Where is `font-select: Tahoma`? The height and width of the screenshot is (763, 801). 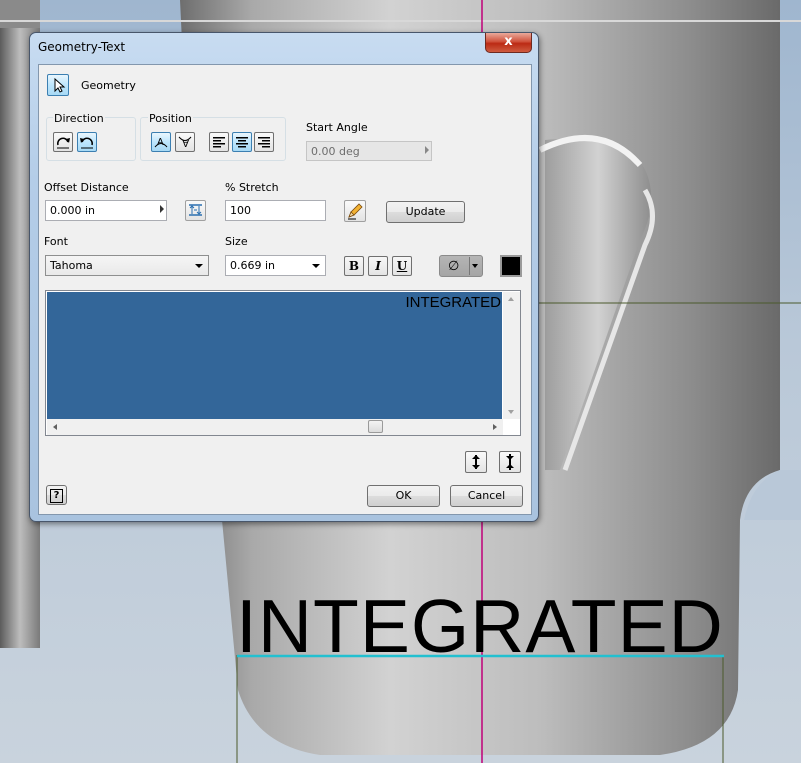 font-select: Tahoma is located at coordinates (127, 265).